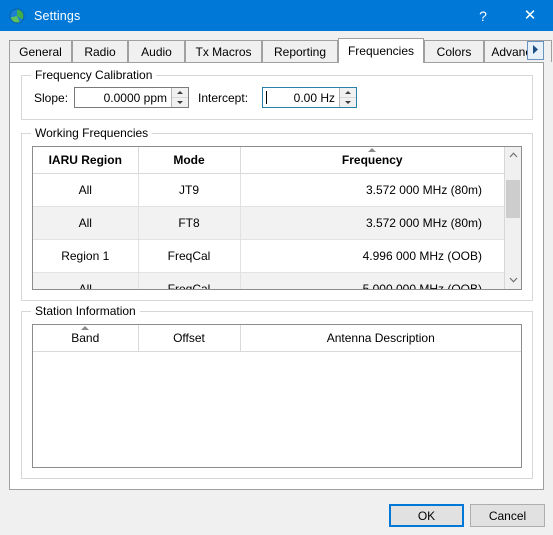  I want to click on cell-frequency: 4.996 000 MHz (OOB), so click(372, 256).